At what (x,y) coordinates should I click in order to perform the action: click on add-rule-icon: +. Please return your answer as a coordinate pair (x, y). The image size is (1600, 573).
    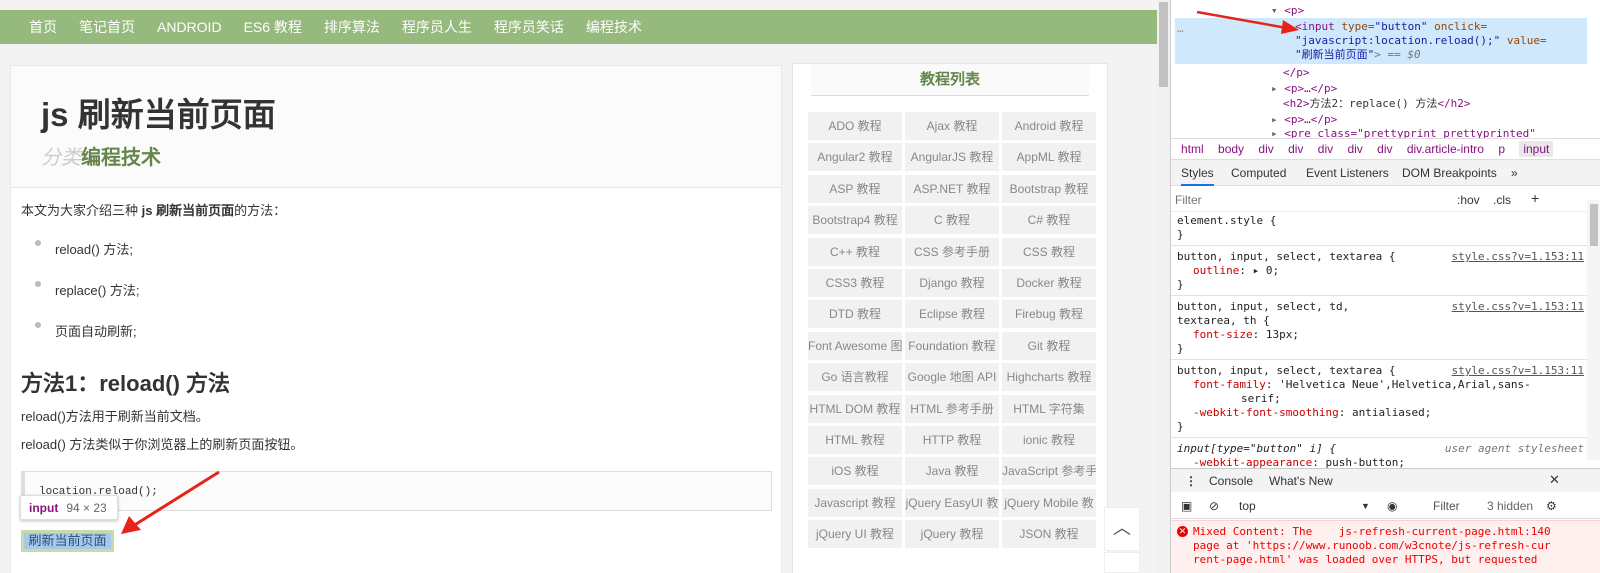
    Looking at the image, I should click on (1535, 198).